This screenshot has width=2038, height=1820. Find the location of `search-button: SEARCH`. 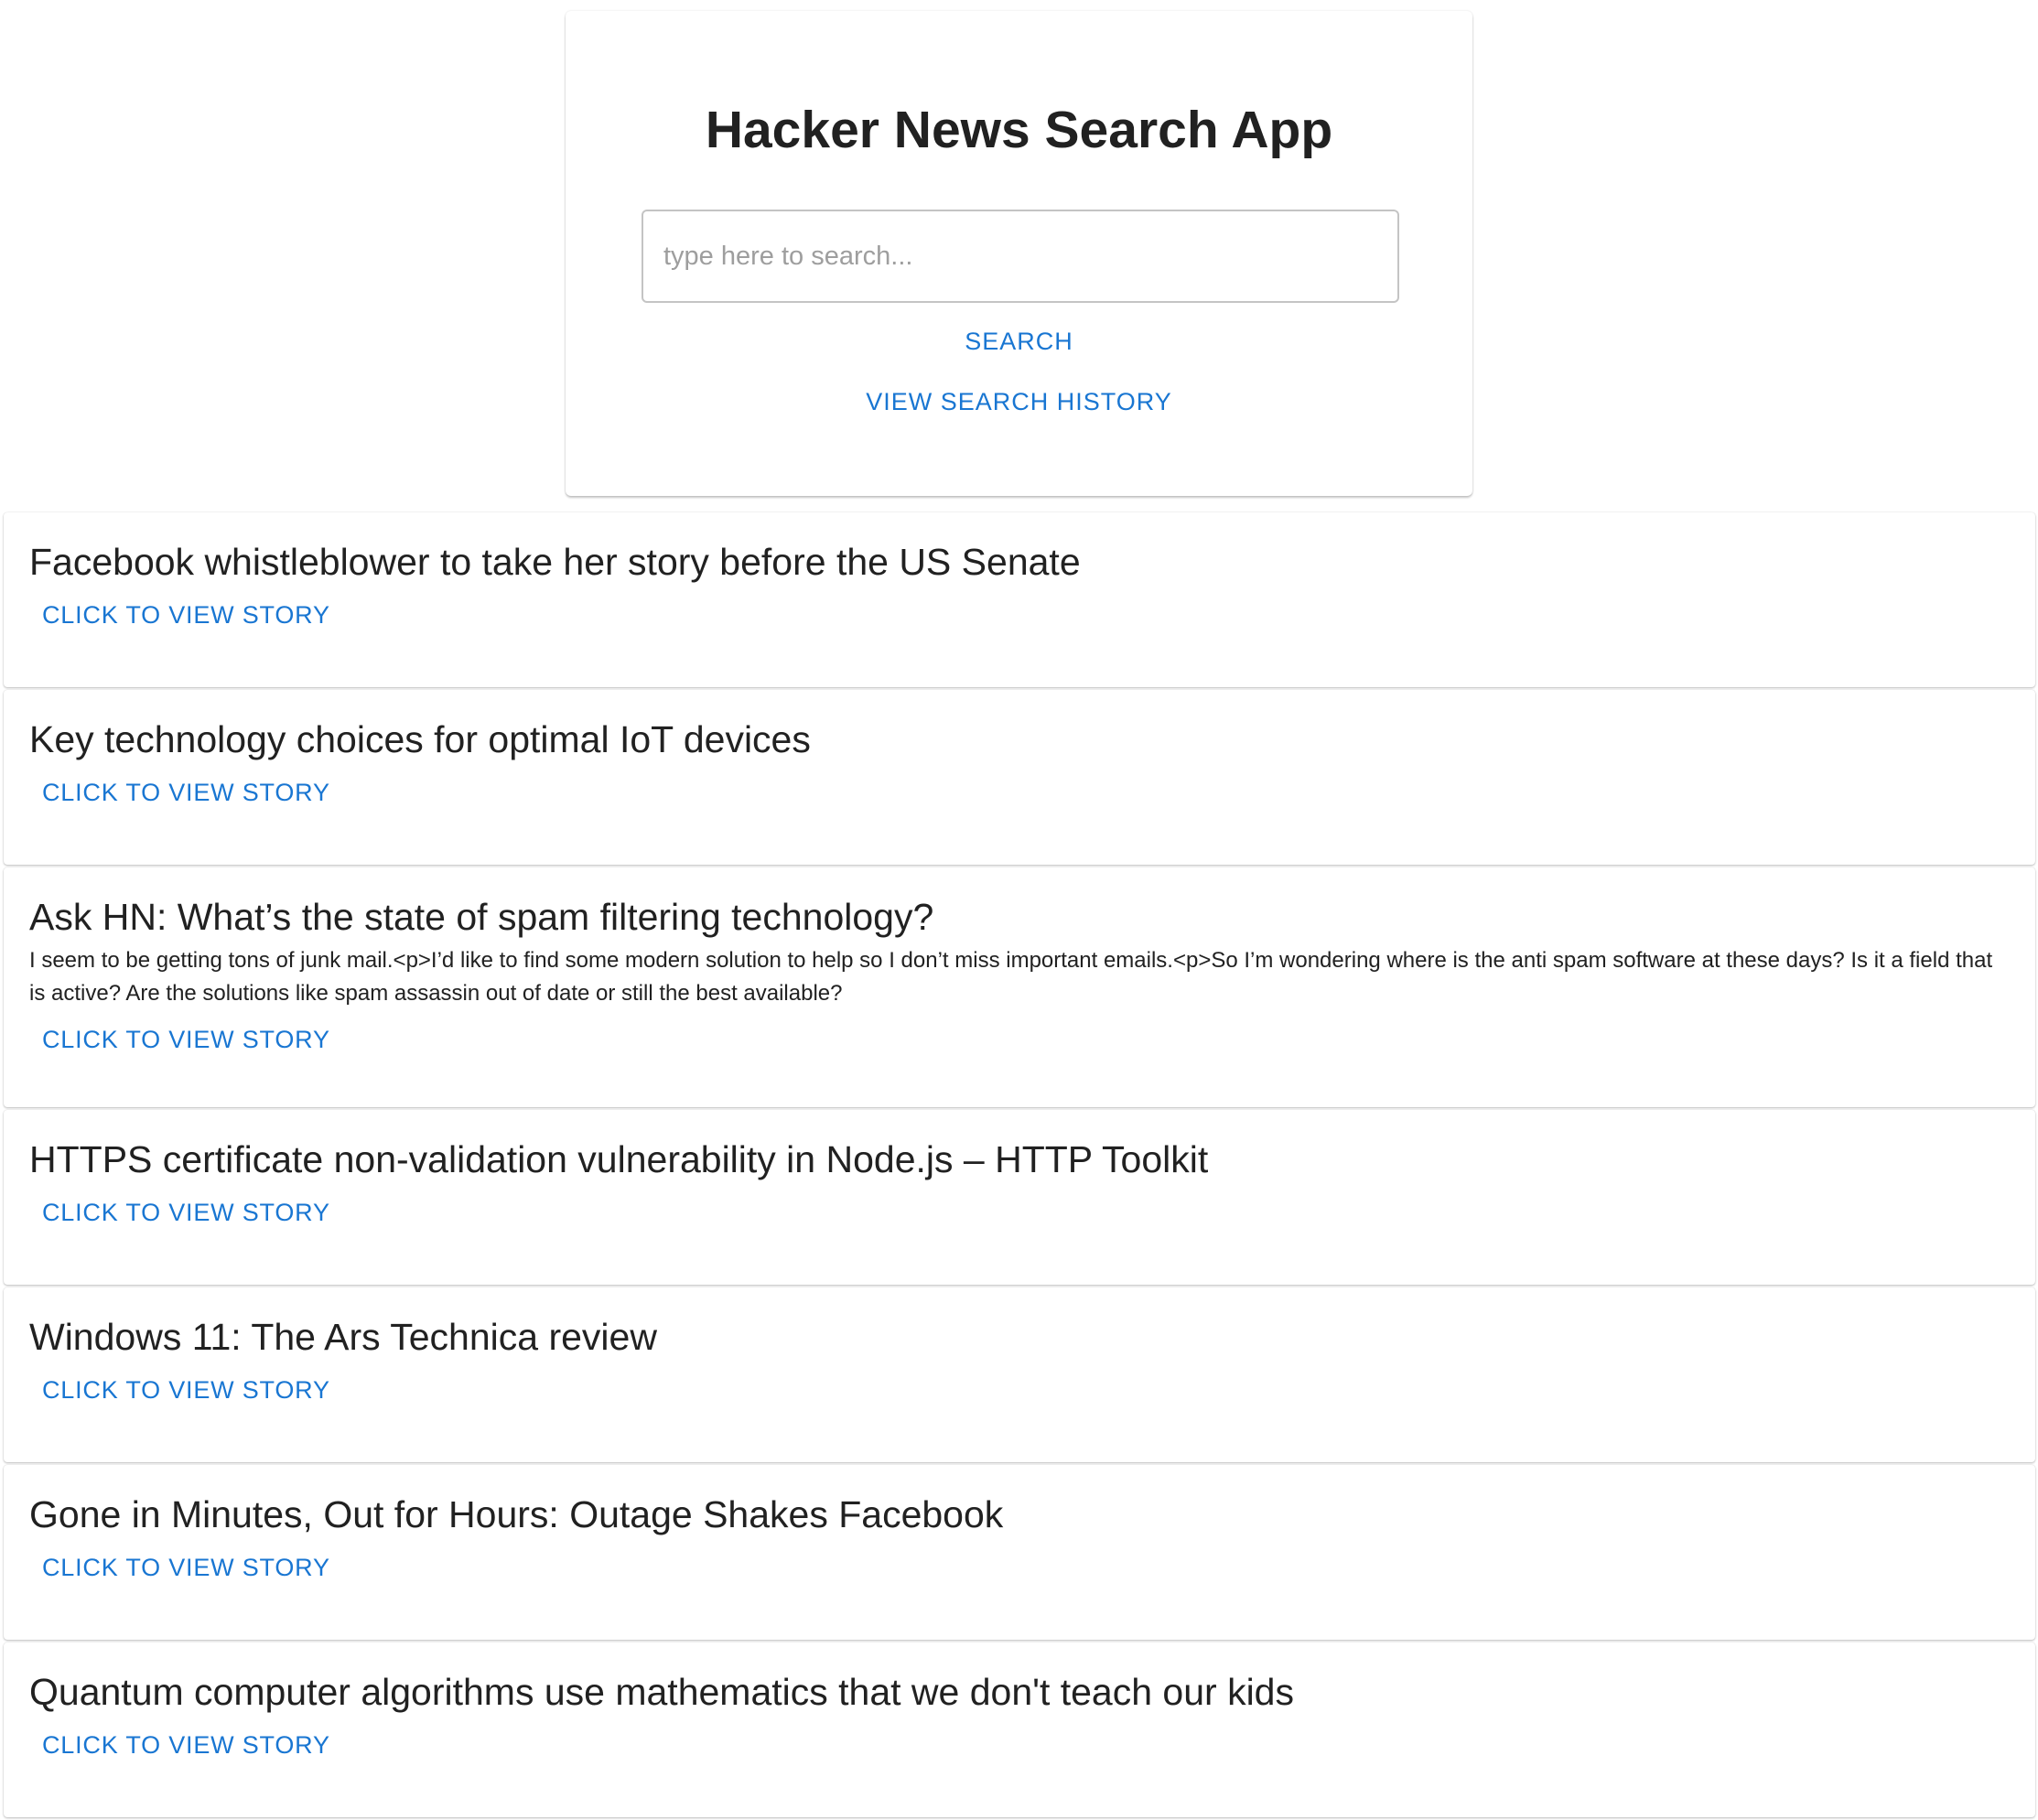

search-button: SEARCH is located at coordinates (1019, 341).